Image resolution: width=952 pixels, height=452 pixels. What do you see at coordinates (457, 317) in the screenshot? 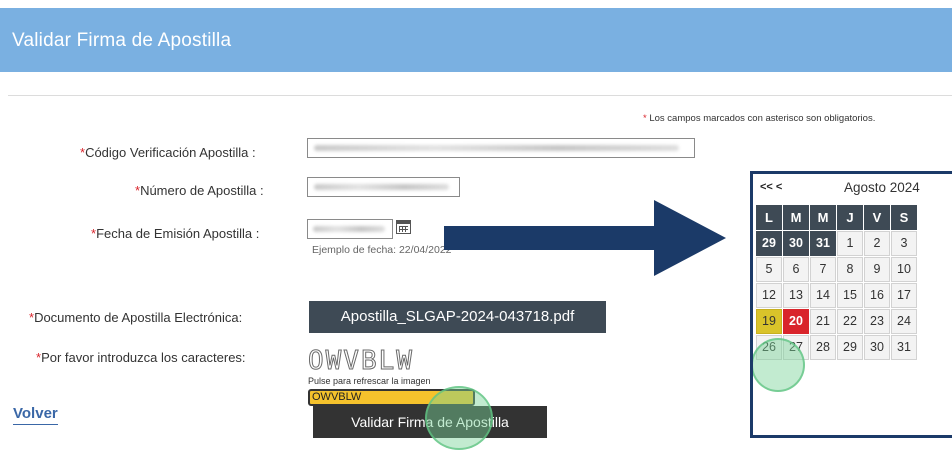
I see `file-select-button: Apostilla_SLGAP-2024-043718.pdf` at bounding box center [457, 317].